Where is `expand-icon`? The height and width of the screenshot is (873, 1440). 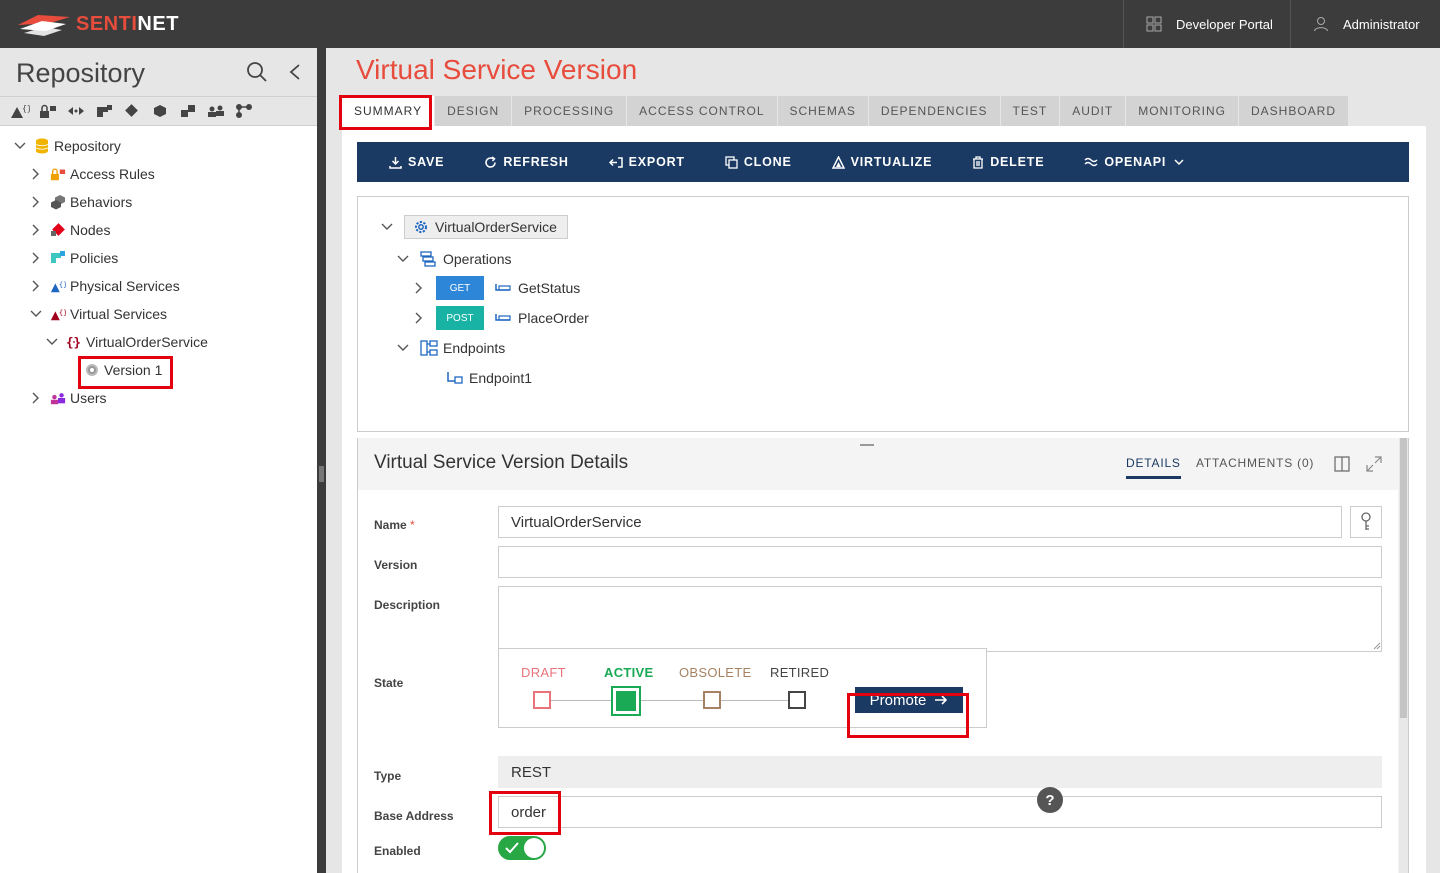 expand-icon is located at coordinates (1374, 464).